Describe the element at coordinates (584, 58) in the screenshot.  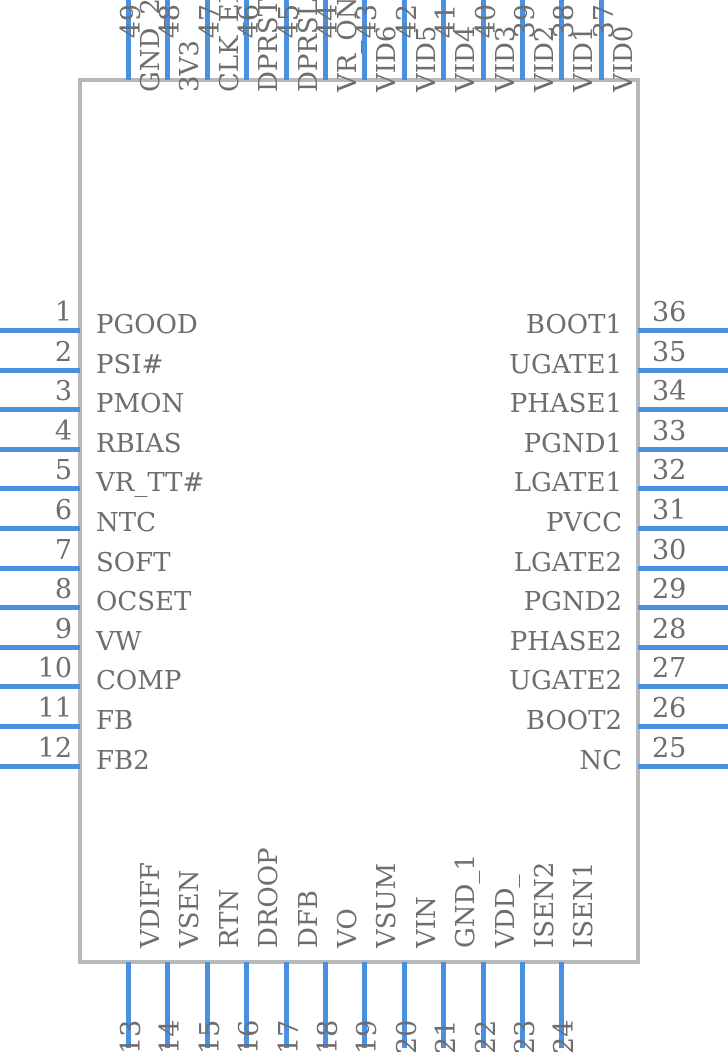
I see `pin-label-38: VID1` at that location.